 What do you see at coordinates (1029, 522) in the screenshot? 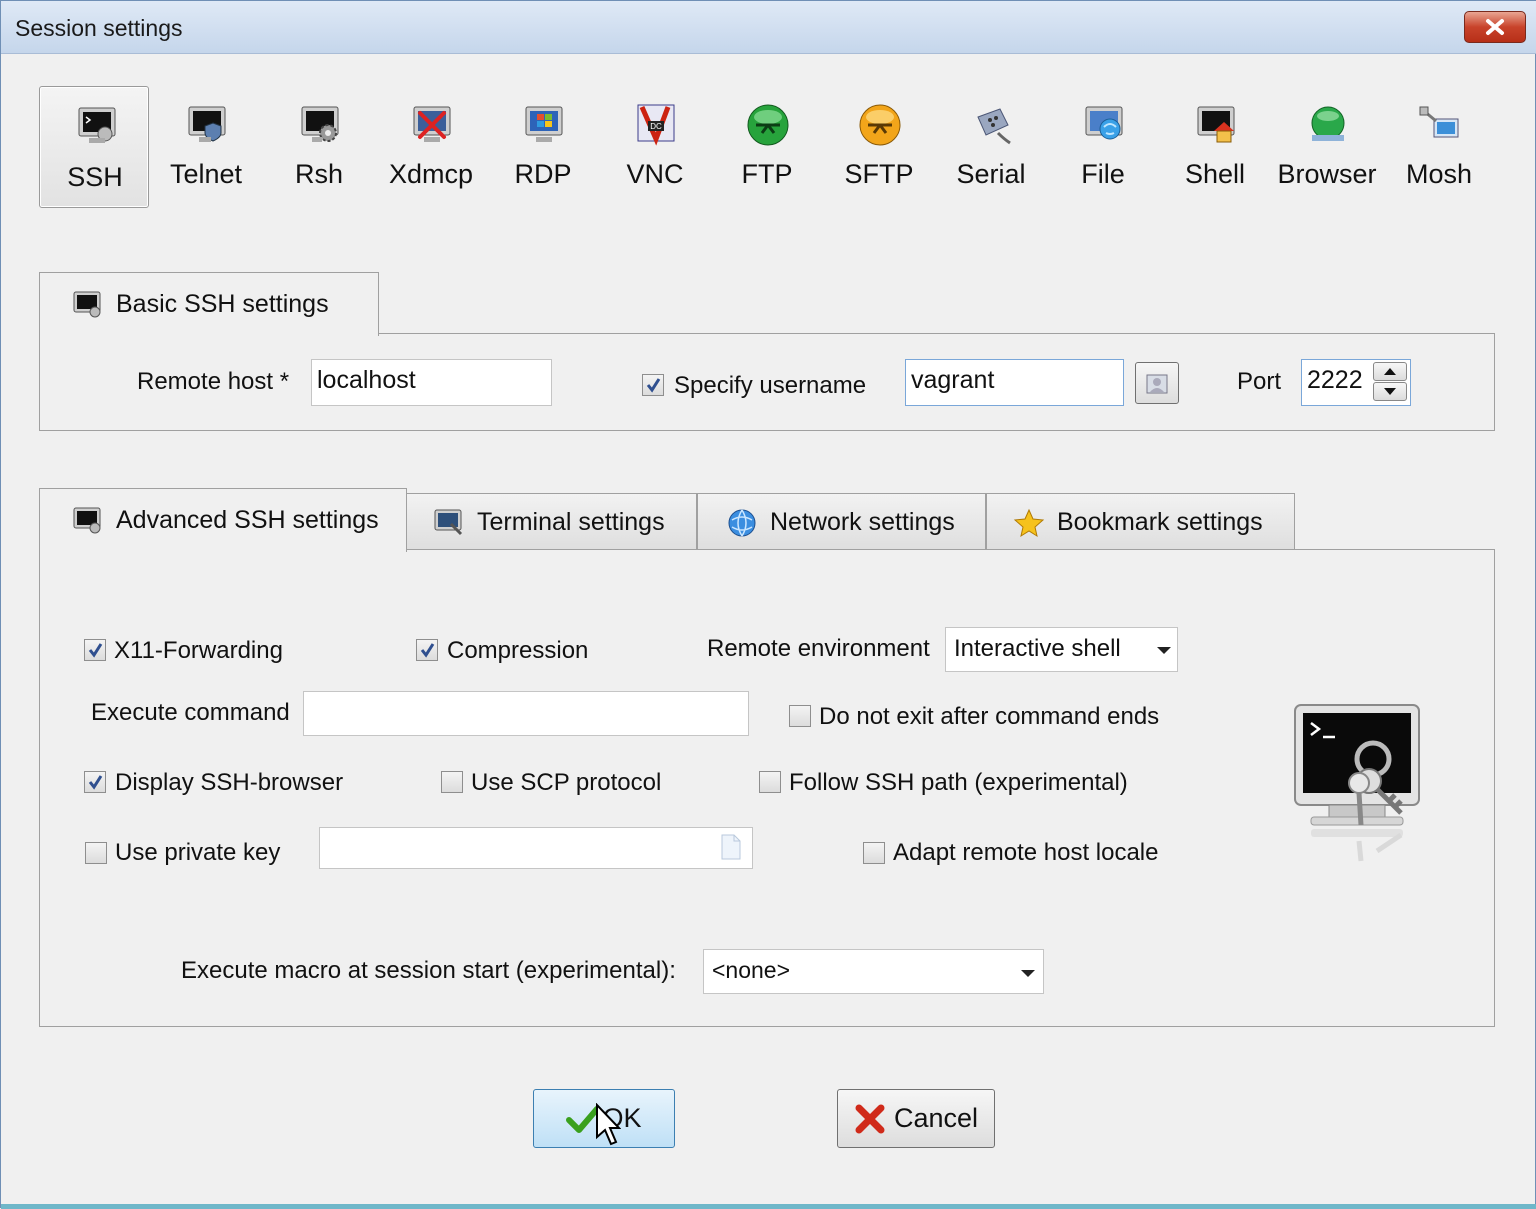
I see `star-icon` at bounding box center [1029, 522].